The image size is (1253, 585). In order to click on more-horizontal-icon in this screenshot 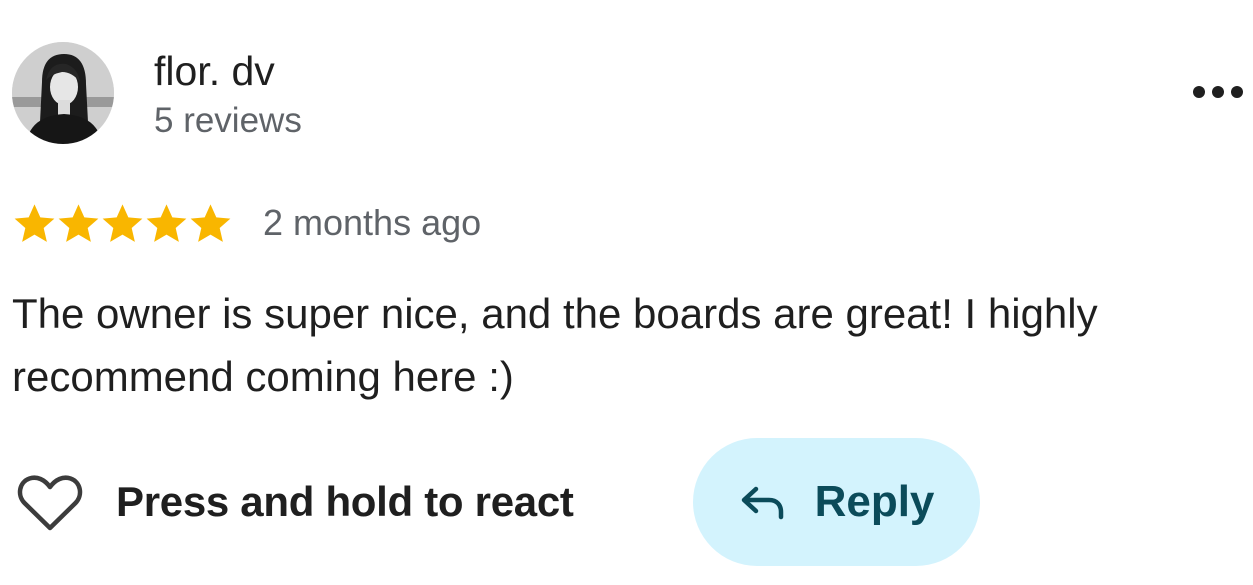, I will do `click(1218, 92)`.